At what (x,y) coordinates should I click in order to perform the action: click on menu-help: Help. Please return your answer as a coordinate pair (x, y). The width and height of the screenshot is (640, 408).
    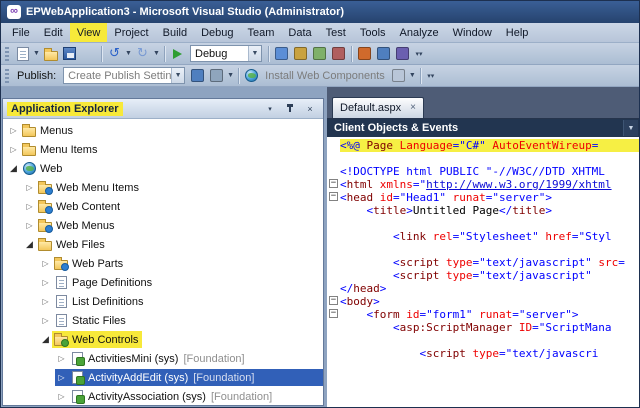
    Looking at the image, I should click on (517, 32).